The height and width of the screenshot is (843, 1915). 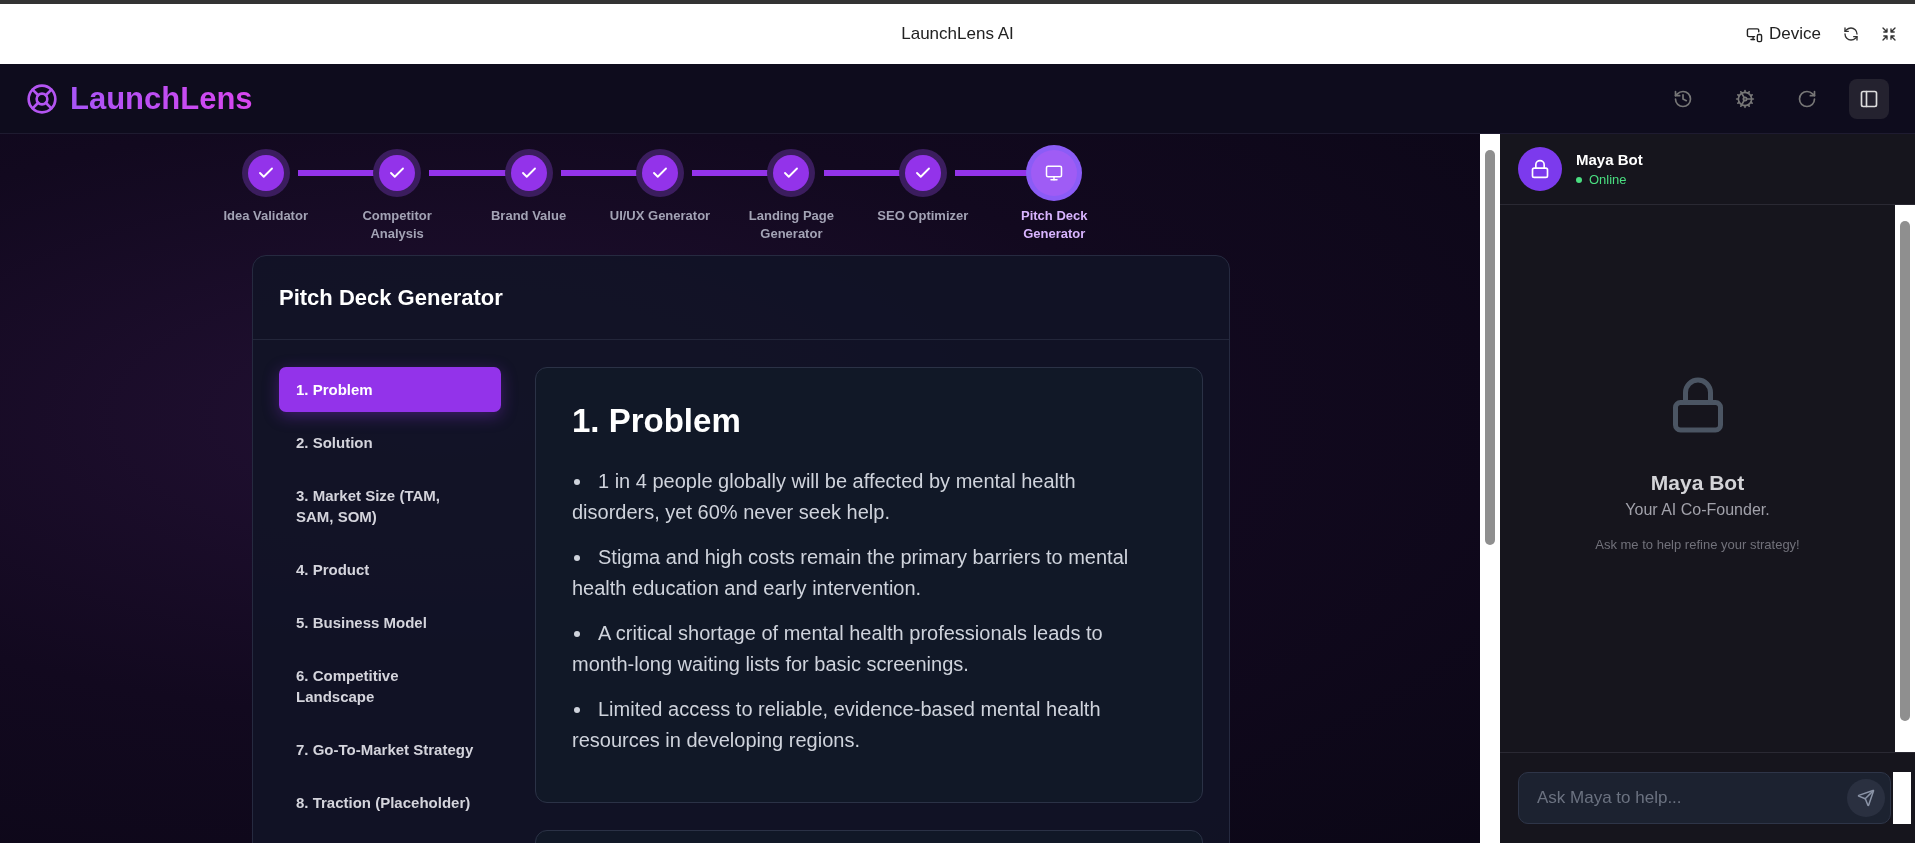 What do you see at coordinates (1697, 483) in the screenshot?
I see `empty-title: Maya Bot` at bounding box center [1697, 483].